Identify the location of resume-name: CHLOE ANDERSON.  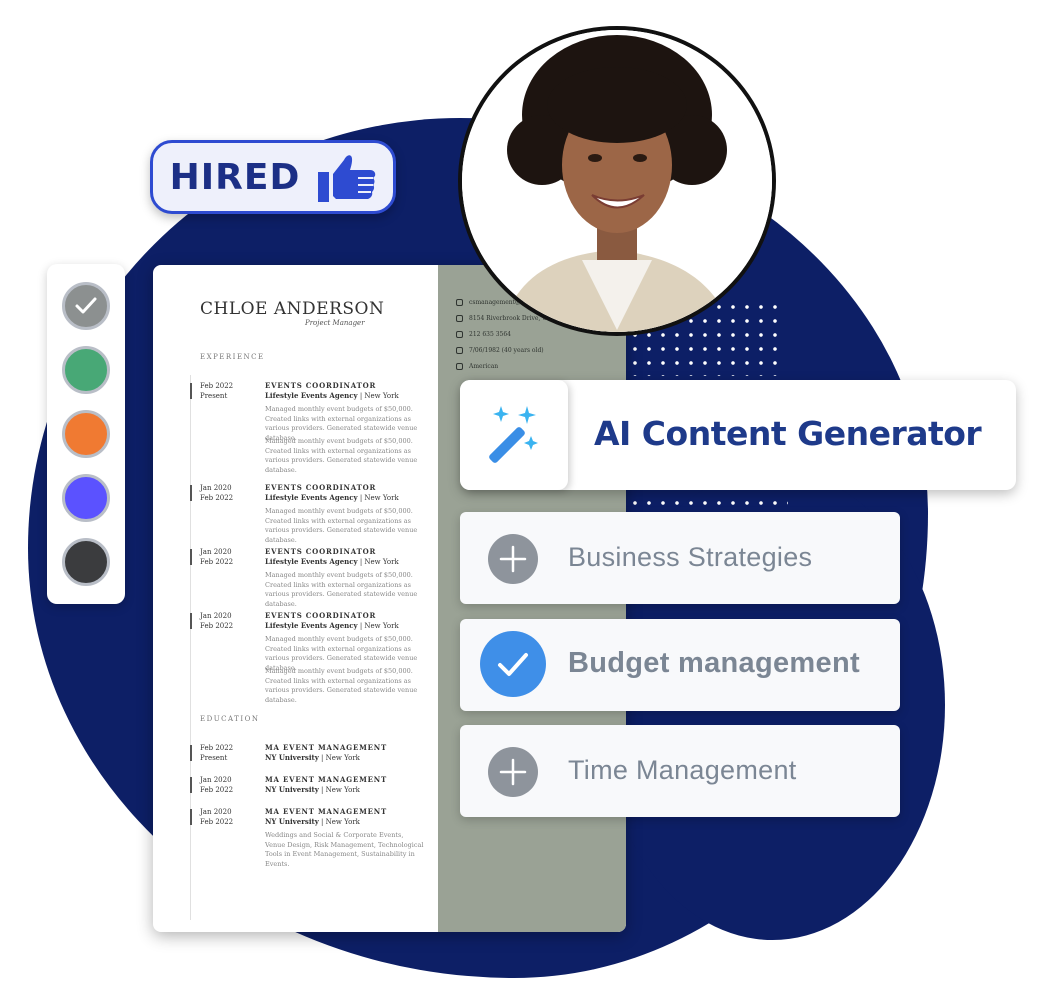
(292, 309).